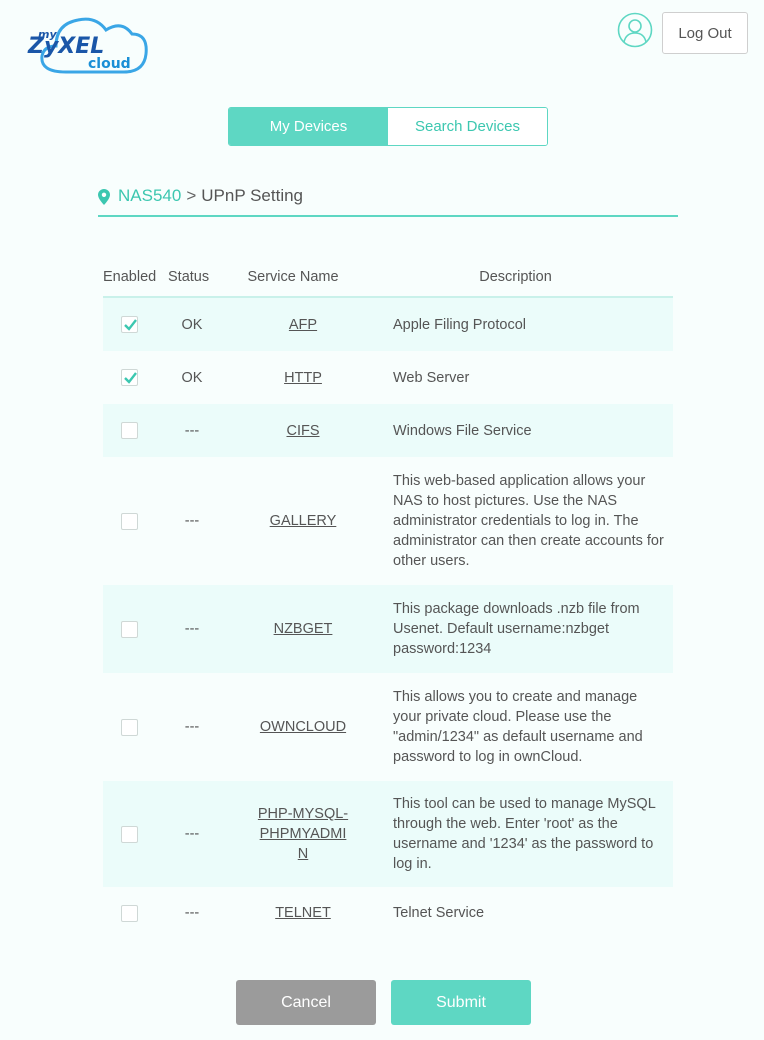  What do you see at coordinates (705, 33) in the screenshot?
I see `logout-button: Log Out` at bounding box center [705, 33].